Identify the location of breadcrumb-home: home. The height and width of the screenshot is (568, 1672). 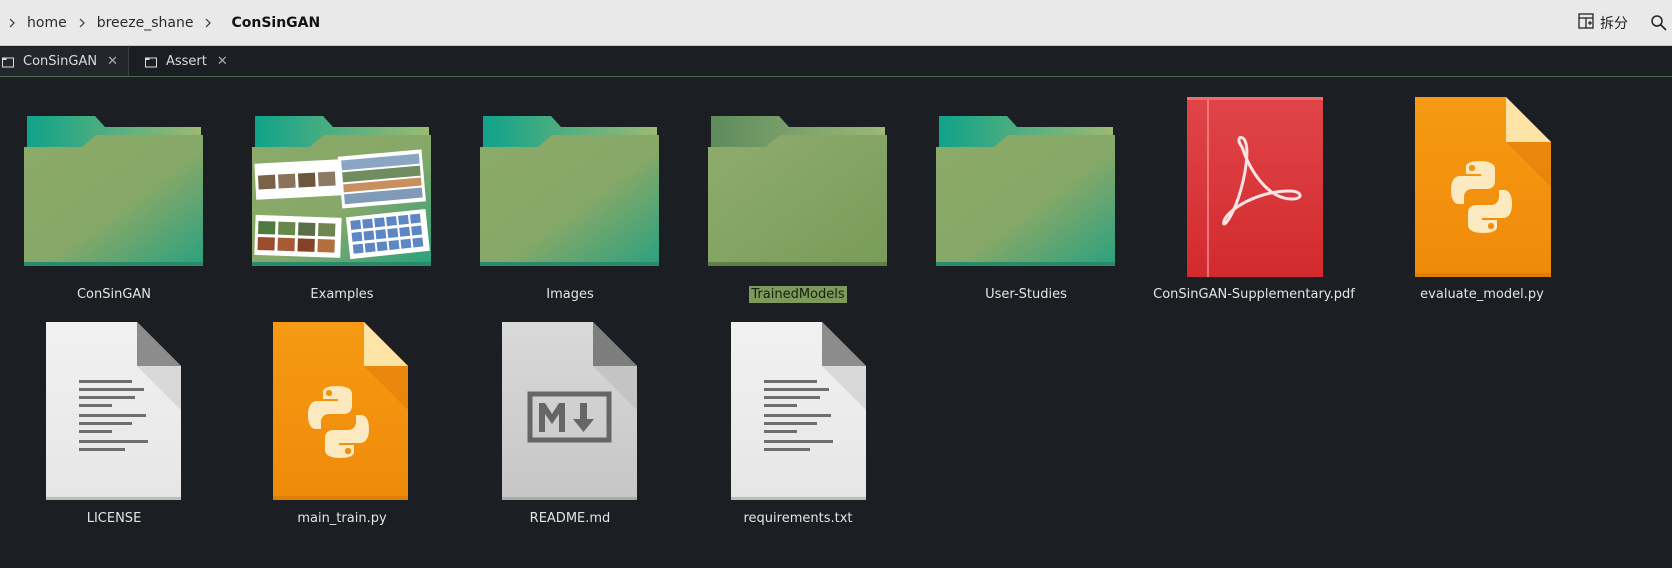
(37, 23).